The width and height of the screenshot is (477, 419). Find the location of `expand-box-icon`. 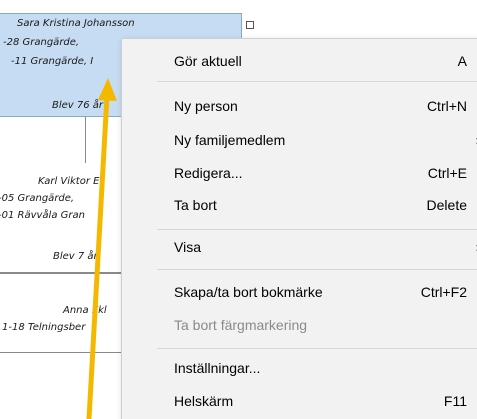

expand-box-icon is located at coordinates (250, 25).